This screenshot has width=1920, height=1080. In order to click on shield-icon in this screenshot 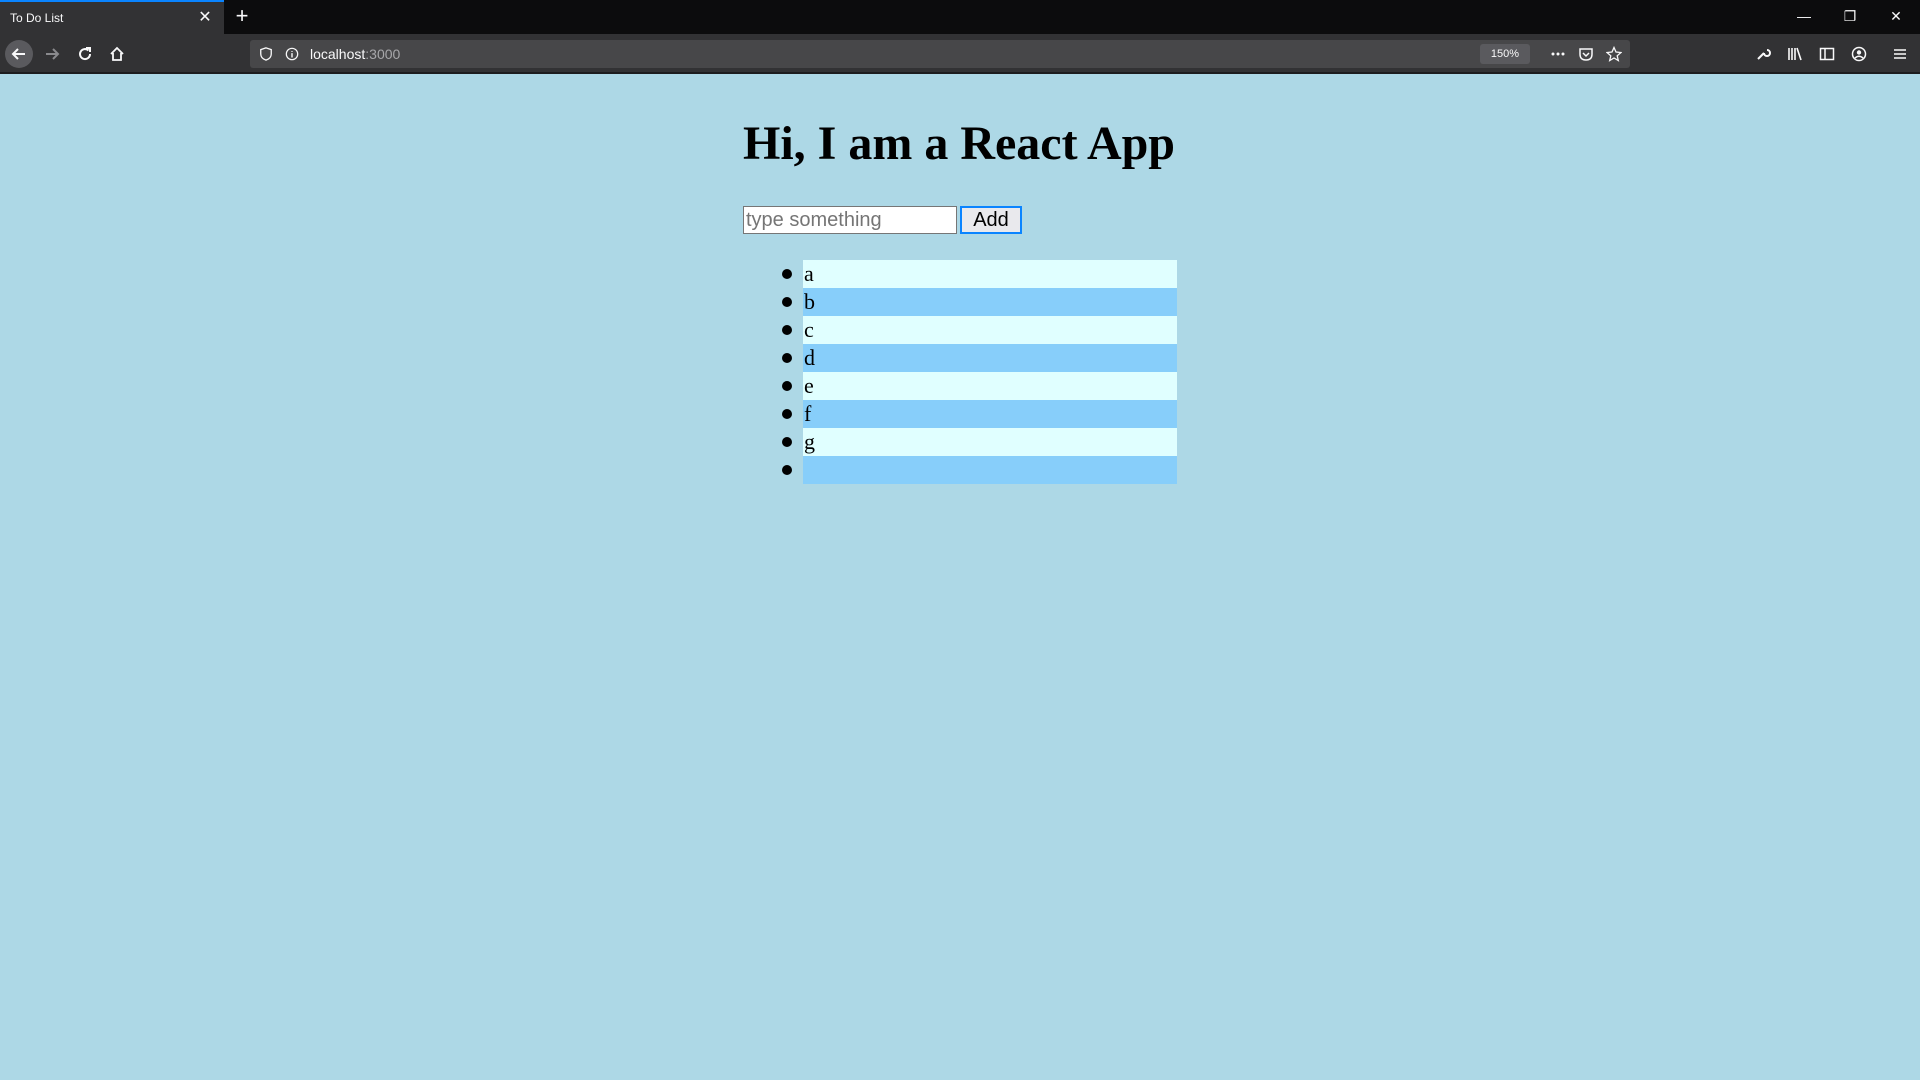, I will do `click(266, 54)`.